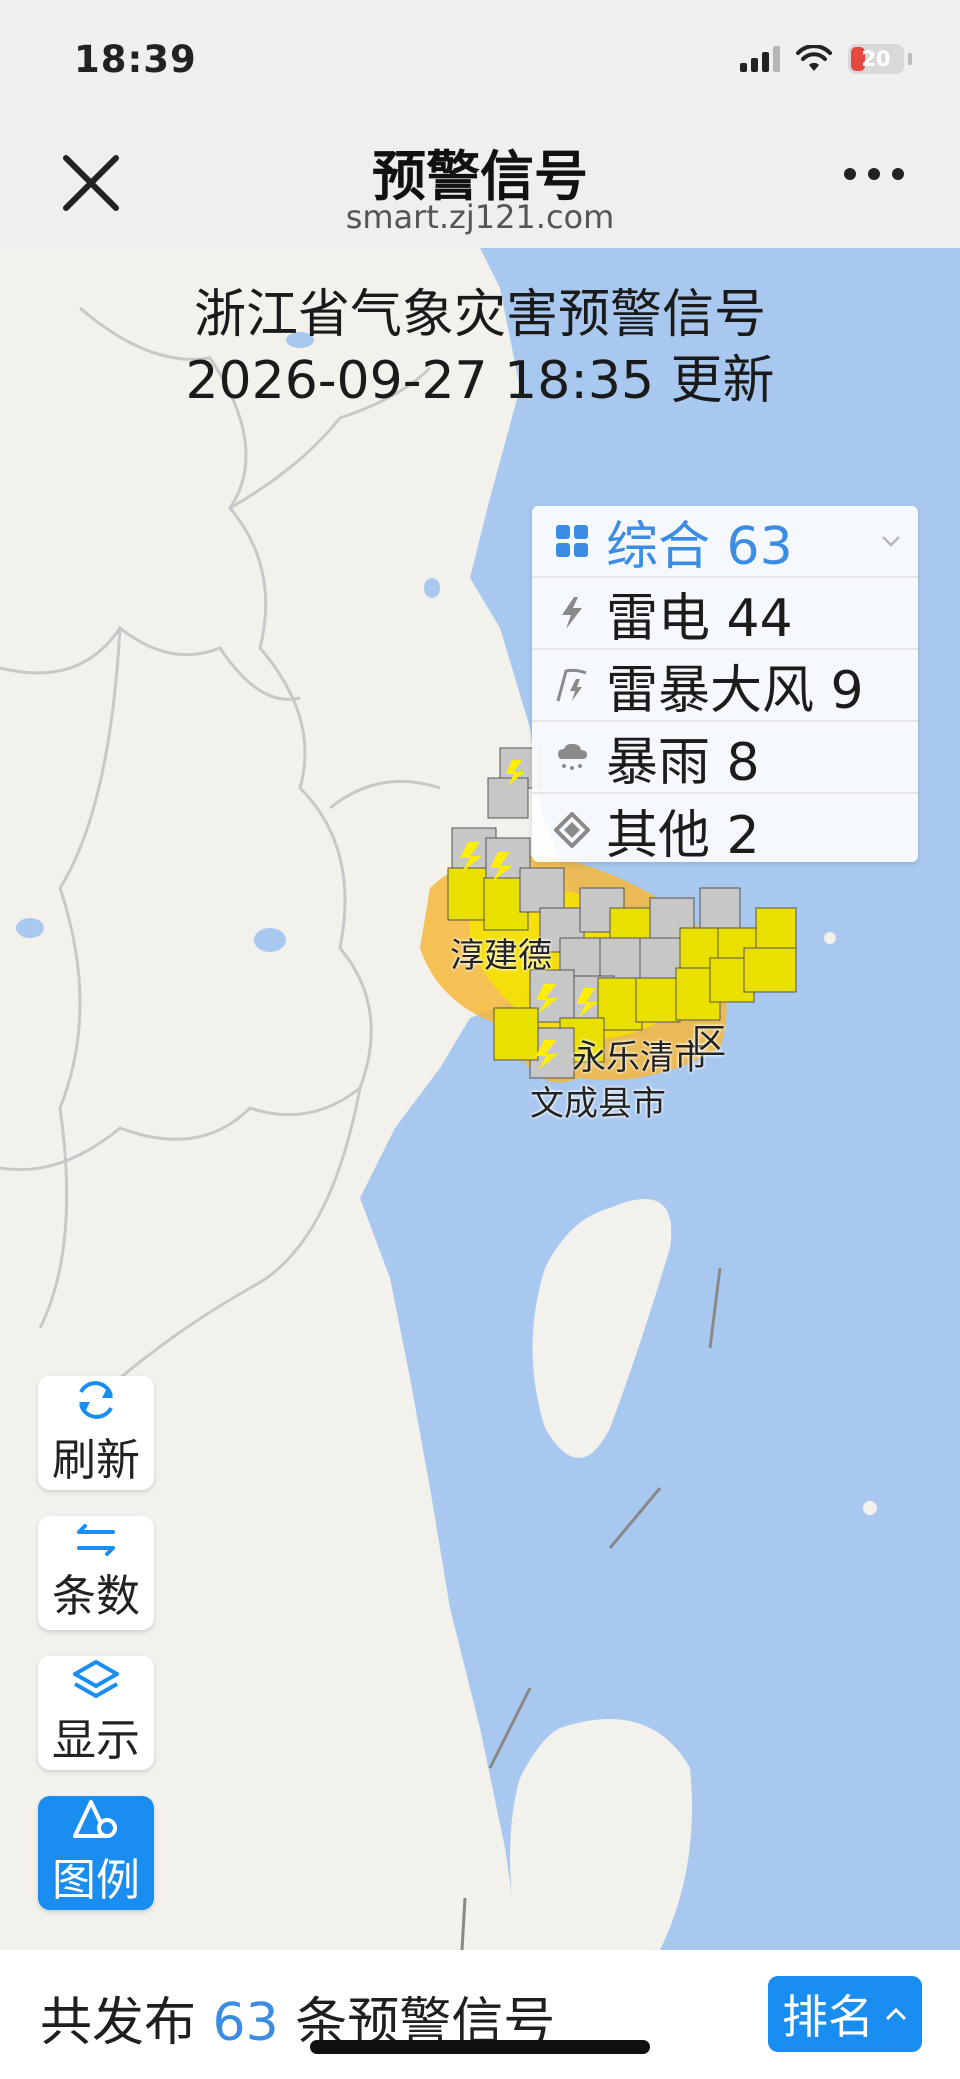  Describe the element at coordinates (735, 690) in the screenshot. I see `type-label-thunder-wind: 雷暴大风 9` at that location.